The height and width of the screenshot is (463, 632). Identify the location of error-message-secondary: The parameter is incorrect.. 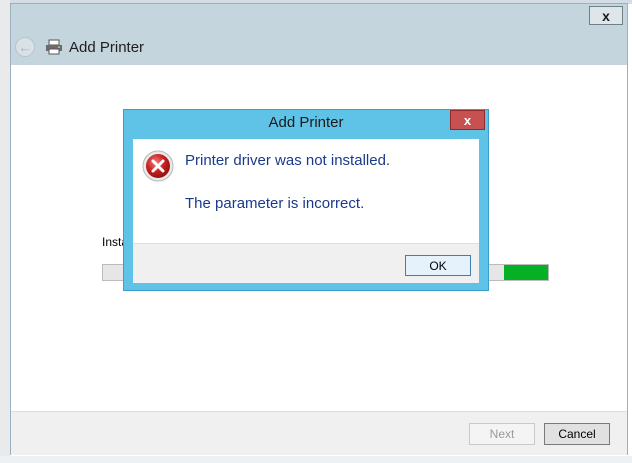
(275, 203).